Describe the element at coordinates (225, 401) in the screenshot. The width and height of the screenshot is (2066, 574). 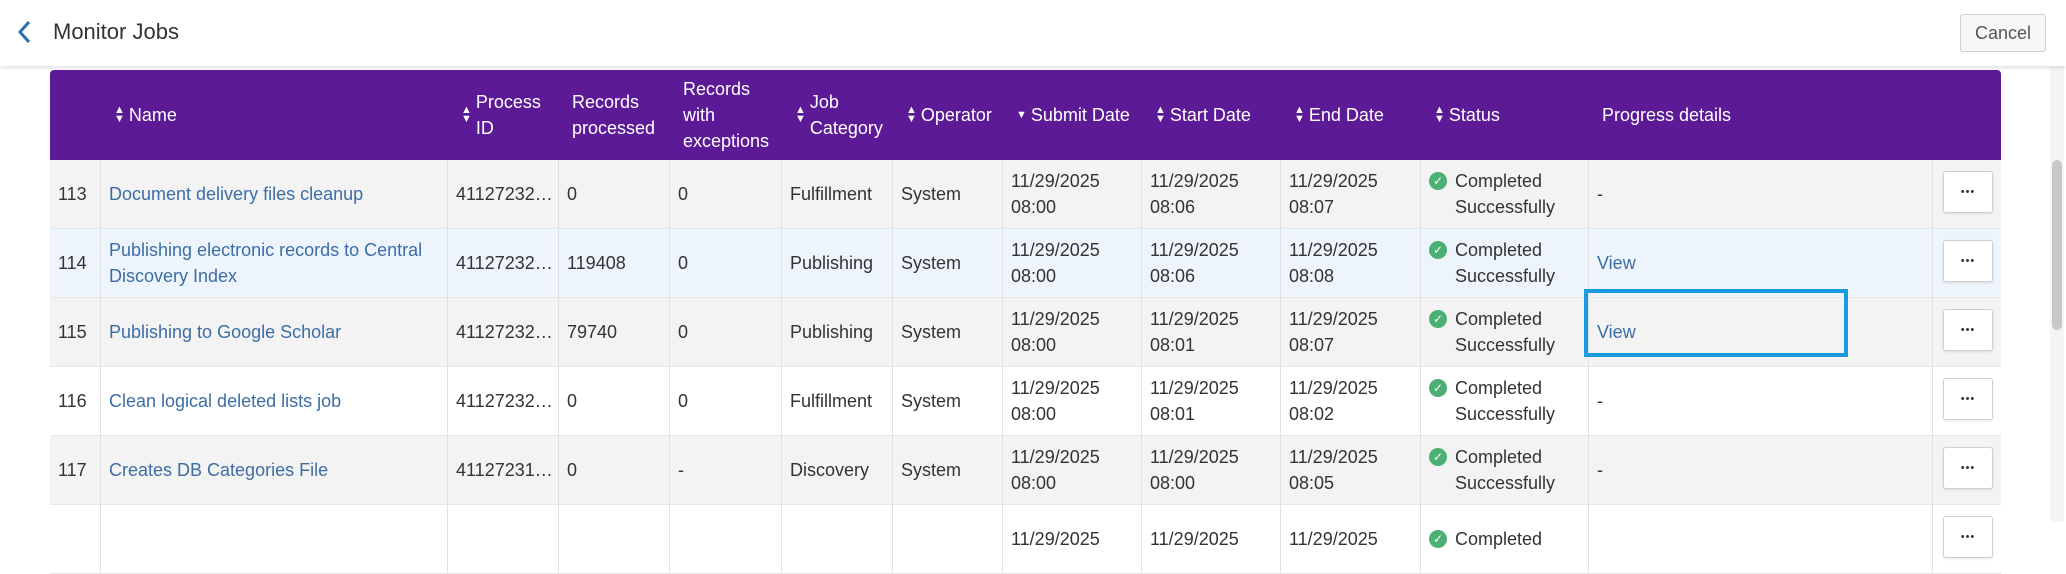
I see `job-name-link: Clean logical deleted lists job` at that location.